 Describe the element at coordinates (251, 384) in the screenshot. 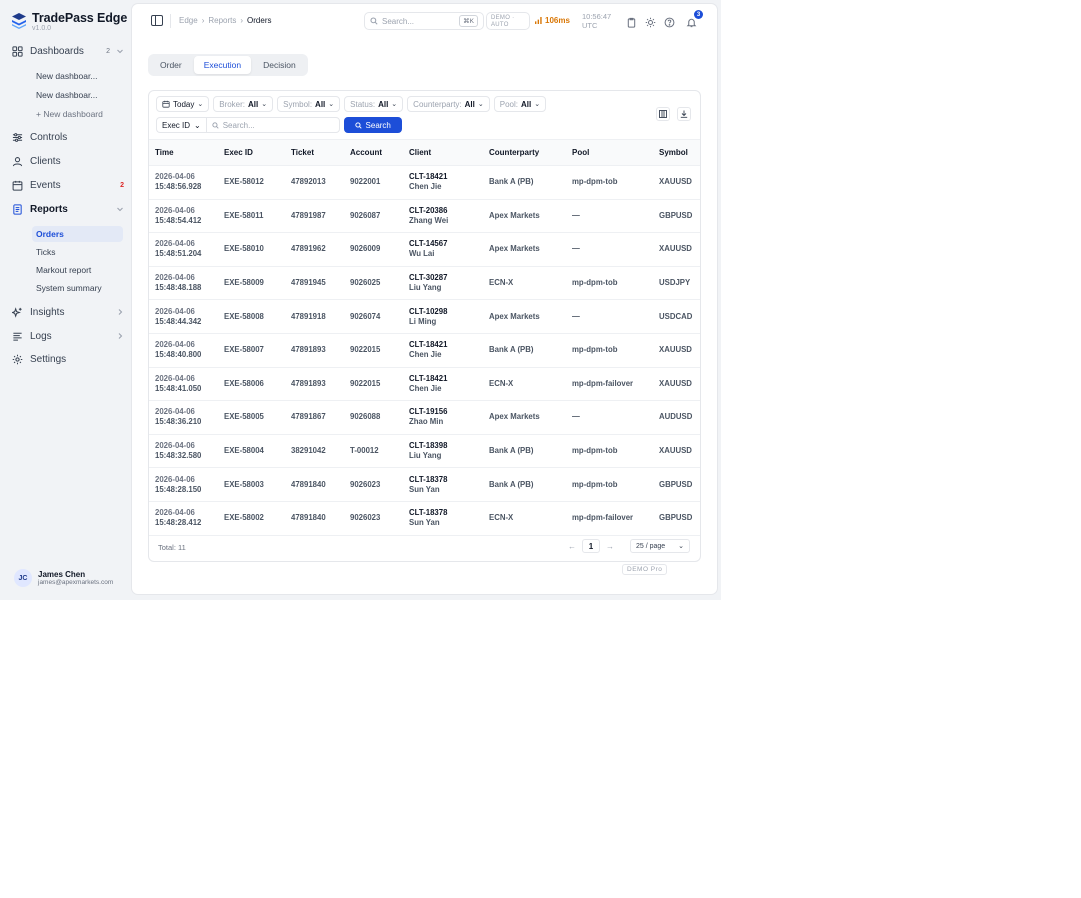

I see `cell-exec-id: EXE-58006` at that location.